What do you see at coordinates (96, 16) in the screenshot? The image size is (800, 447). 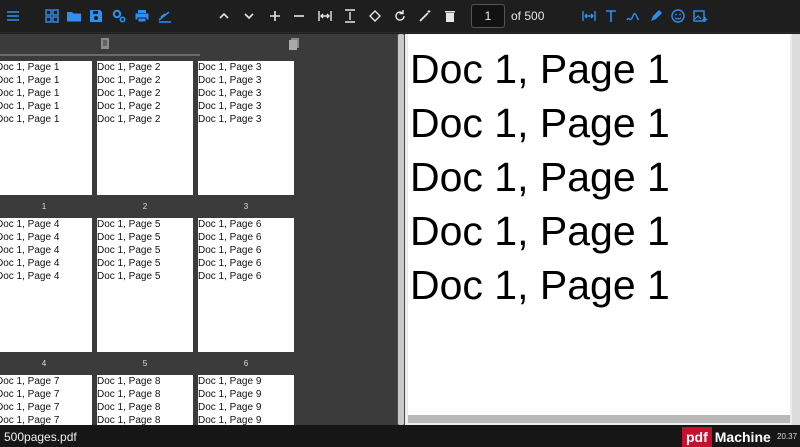 I see `save-icon` at bounding box center [96, 16].